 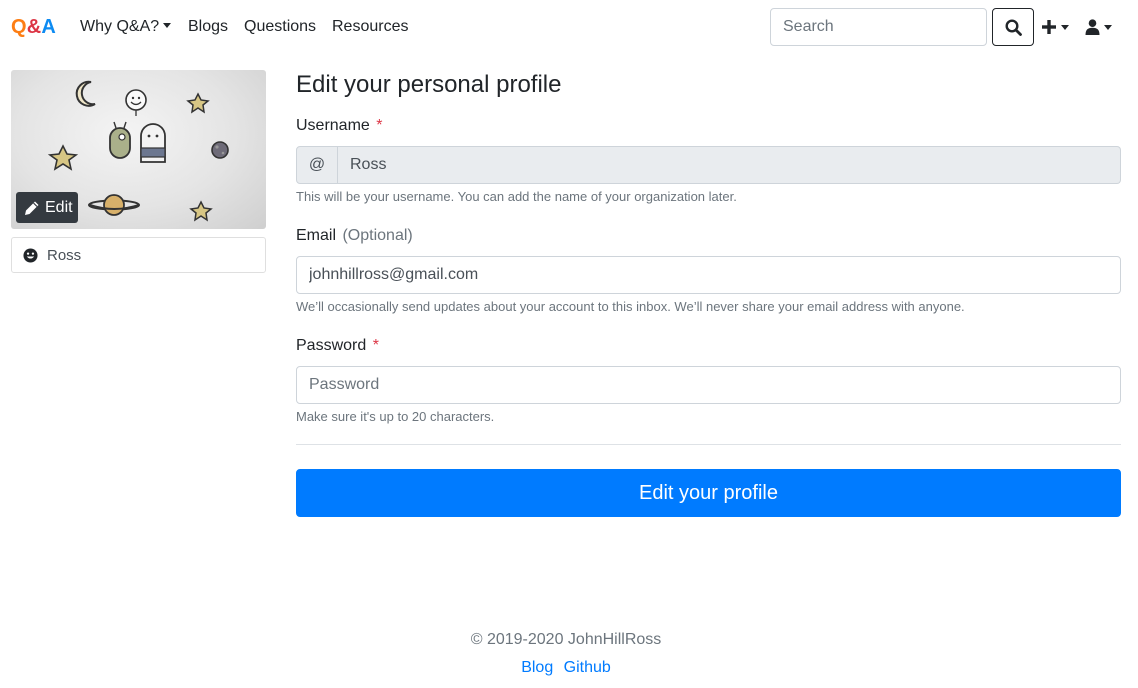 What do you see at coordinates (708, 385) in the screenshot?
I see `password-input` at bounding box center [708, 385].